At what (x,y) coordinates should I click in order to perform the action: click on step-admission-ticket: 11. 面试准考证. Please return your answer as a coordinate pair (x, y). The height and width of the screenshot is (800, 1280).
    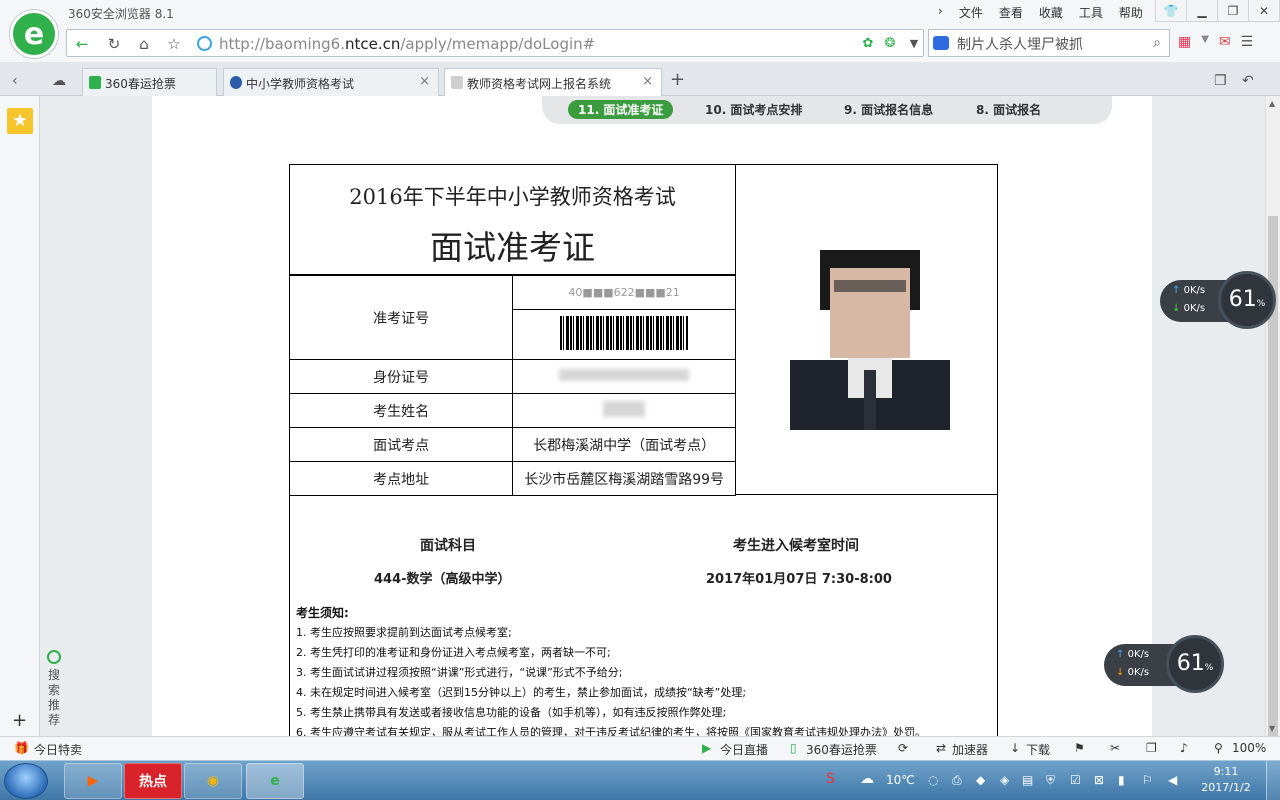
    Looking at the image, I should click on (621, 109).